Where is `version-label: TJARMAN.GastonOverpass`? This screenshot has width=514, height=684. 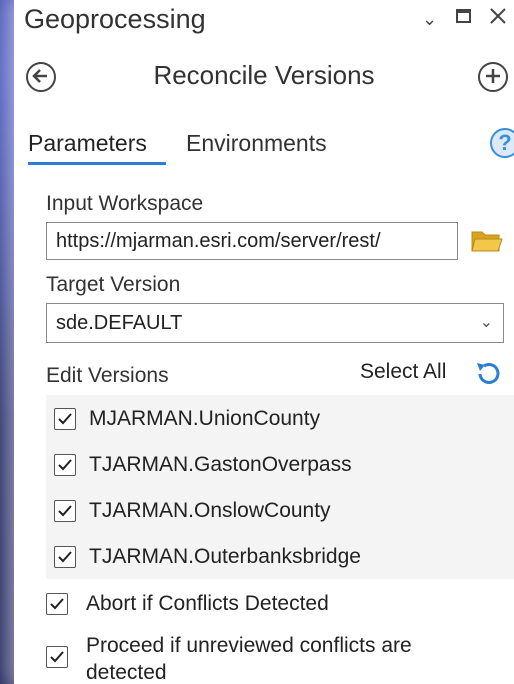
version-label: TJARMAN.GastonOverpass is located at coordinates (220, 464).